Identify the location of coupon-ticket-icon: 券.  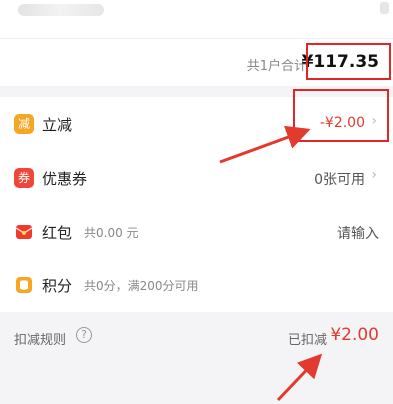
(24, 178).